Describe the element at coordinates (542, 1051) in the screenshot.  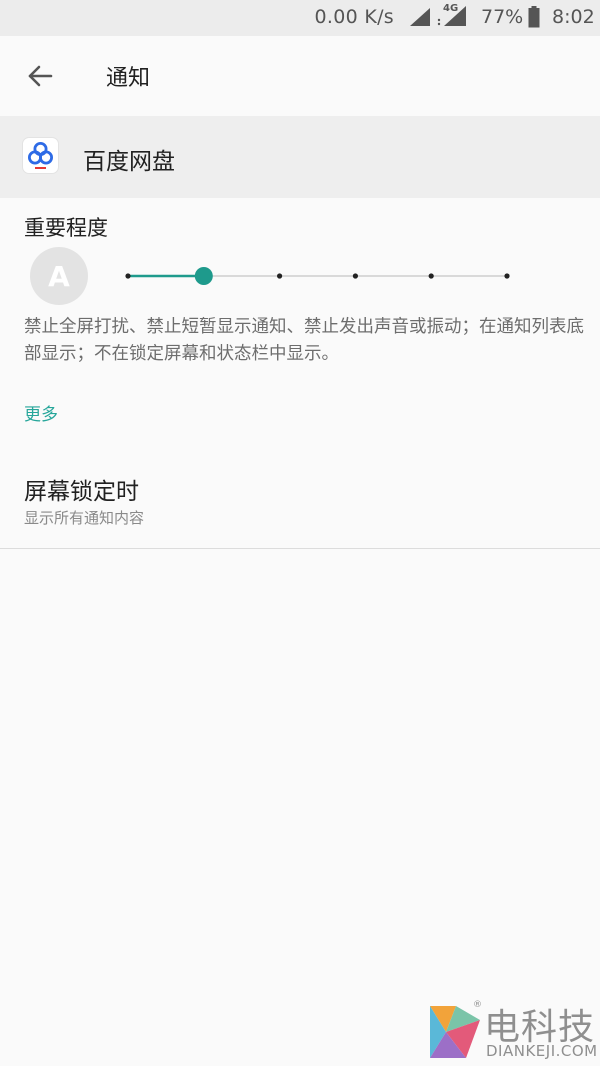
I see `watermark-url: DIANKEJI.COM` at that location.